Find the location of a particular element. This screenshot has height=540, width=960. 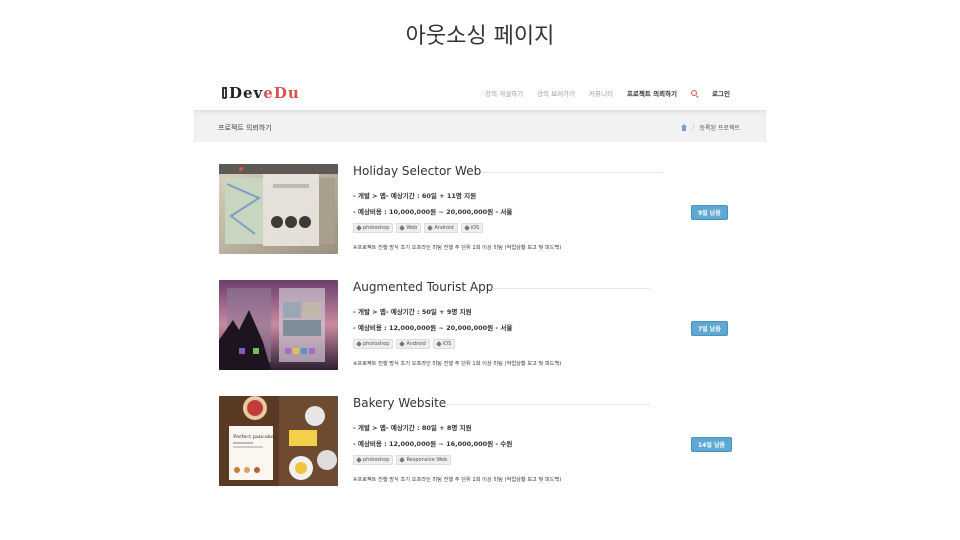

tag-label: Web is located at coordinates (412, 228).